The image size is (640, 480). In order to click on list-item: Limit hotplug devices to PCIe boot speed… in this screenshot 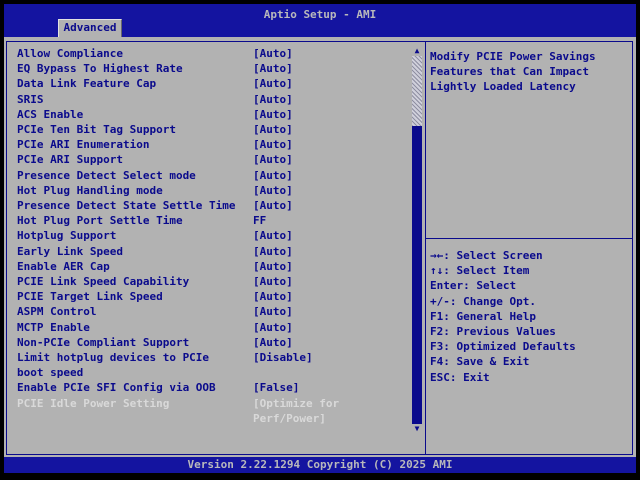, I will do `click(214, 365)`.